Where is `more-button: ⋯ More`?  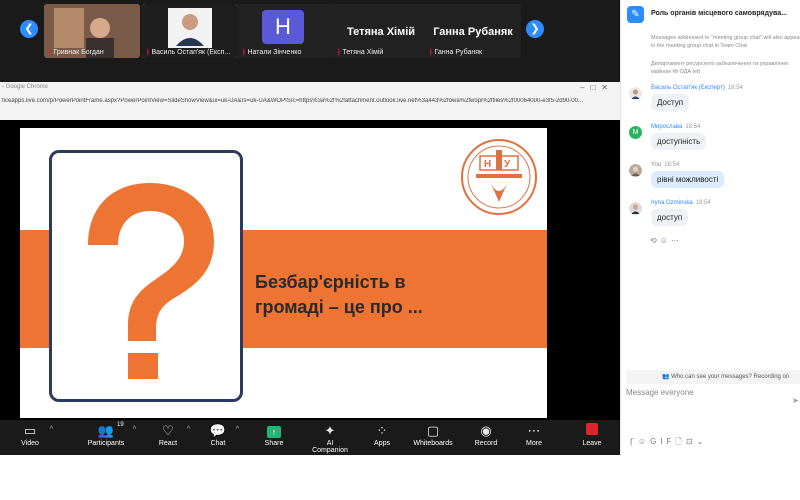 more-button: ⋯ More is located at coordinates (534, 434).